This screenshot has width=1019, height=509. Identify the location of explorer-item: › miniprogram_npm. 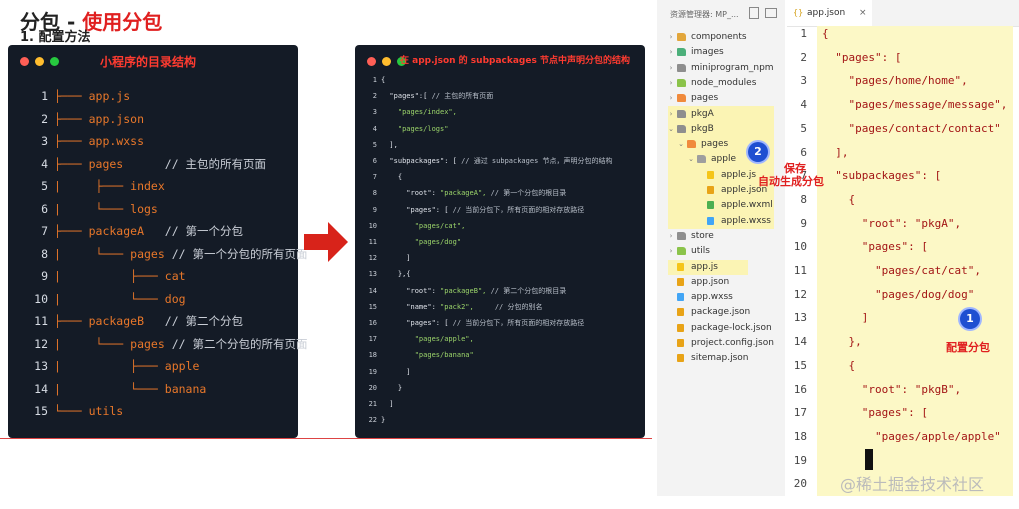
(721, 68).